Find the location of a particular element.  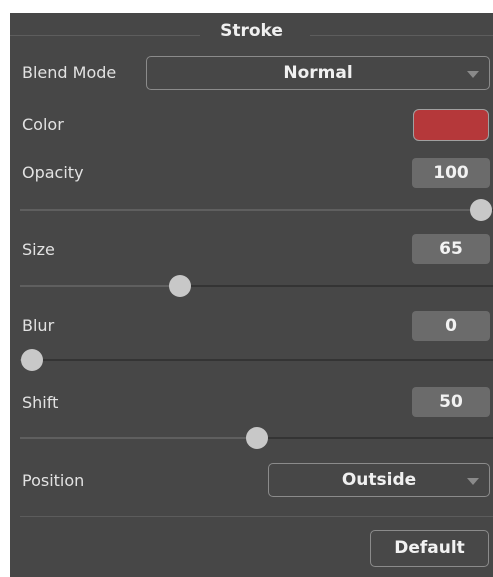

shift-slider is located at coordinates (256, 438).